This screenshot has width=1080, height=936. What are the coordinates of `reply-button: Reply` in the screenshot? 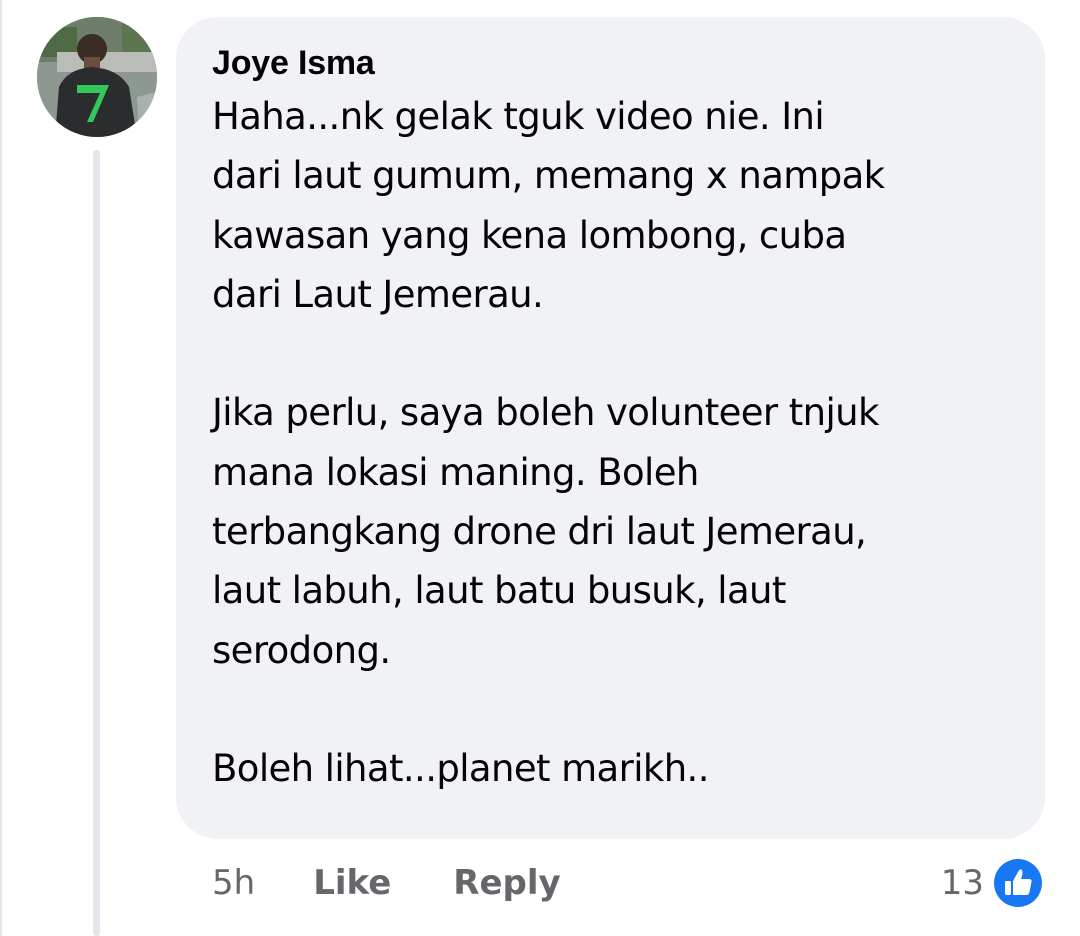 It's located at (506, 883).